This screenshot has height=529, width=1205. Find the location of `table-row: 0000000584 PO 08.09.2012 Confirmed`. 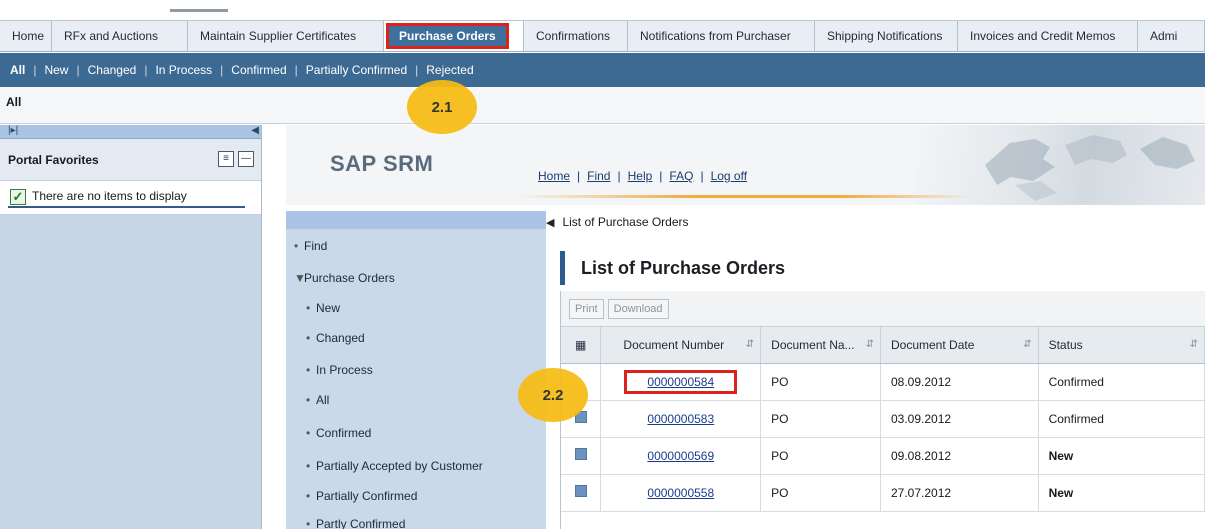

table-row: 0000000584 PO 08.09.2012 Confirmed is located at coordinates (883, 382).